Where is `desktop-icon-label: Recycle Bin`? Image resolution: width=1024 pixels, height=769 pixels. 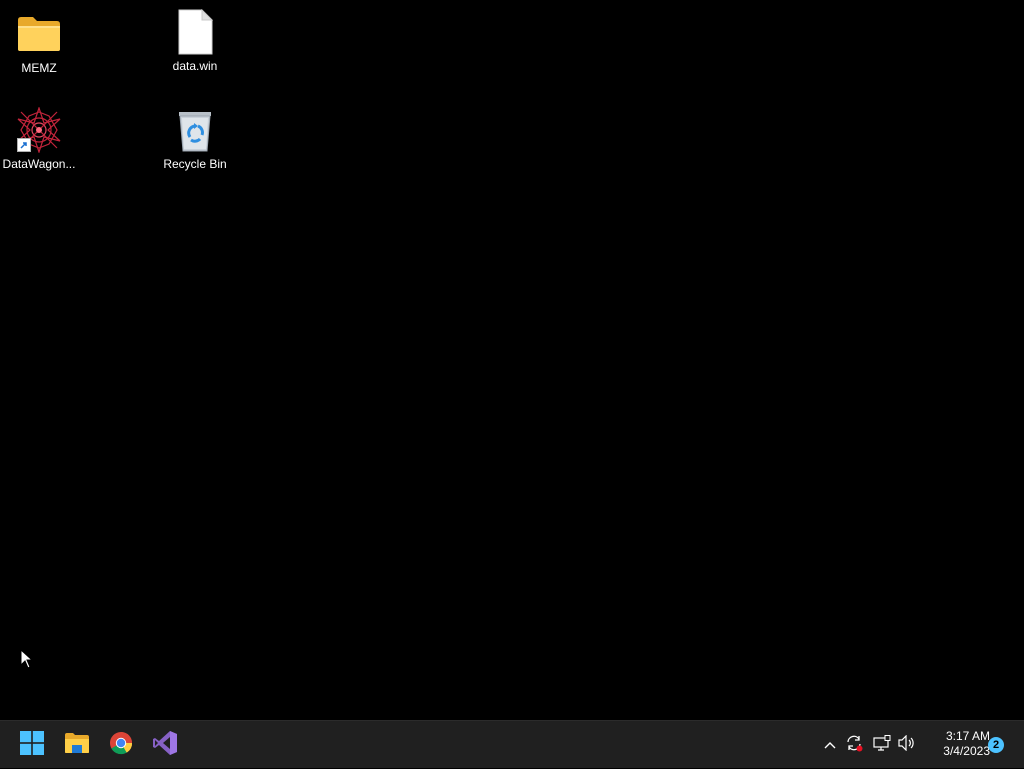
desktop-icon-label: Recycle Bin is located at coordinates (195, 164).